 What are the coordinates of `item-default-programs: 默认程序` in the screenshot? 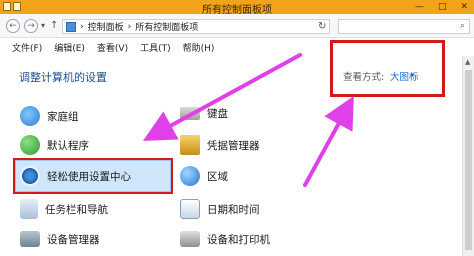 It's located at (54, 145).